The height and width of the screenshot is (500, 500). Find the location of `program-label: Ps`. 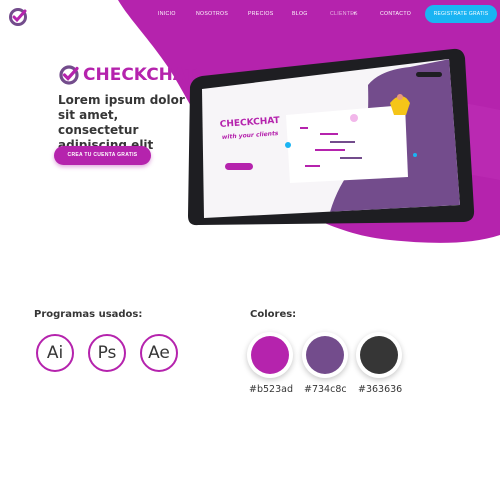

program-label: Ps is located at coordinates (107, 353).